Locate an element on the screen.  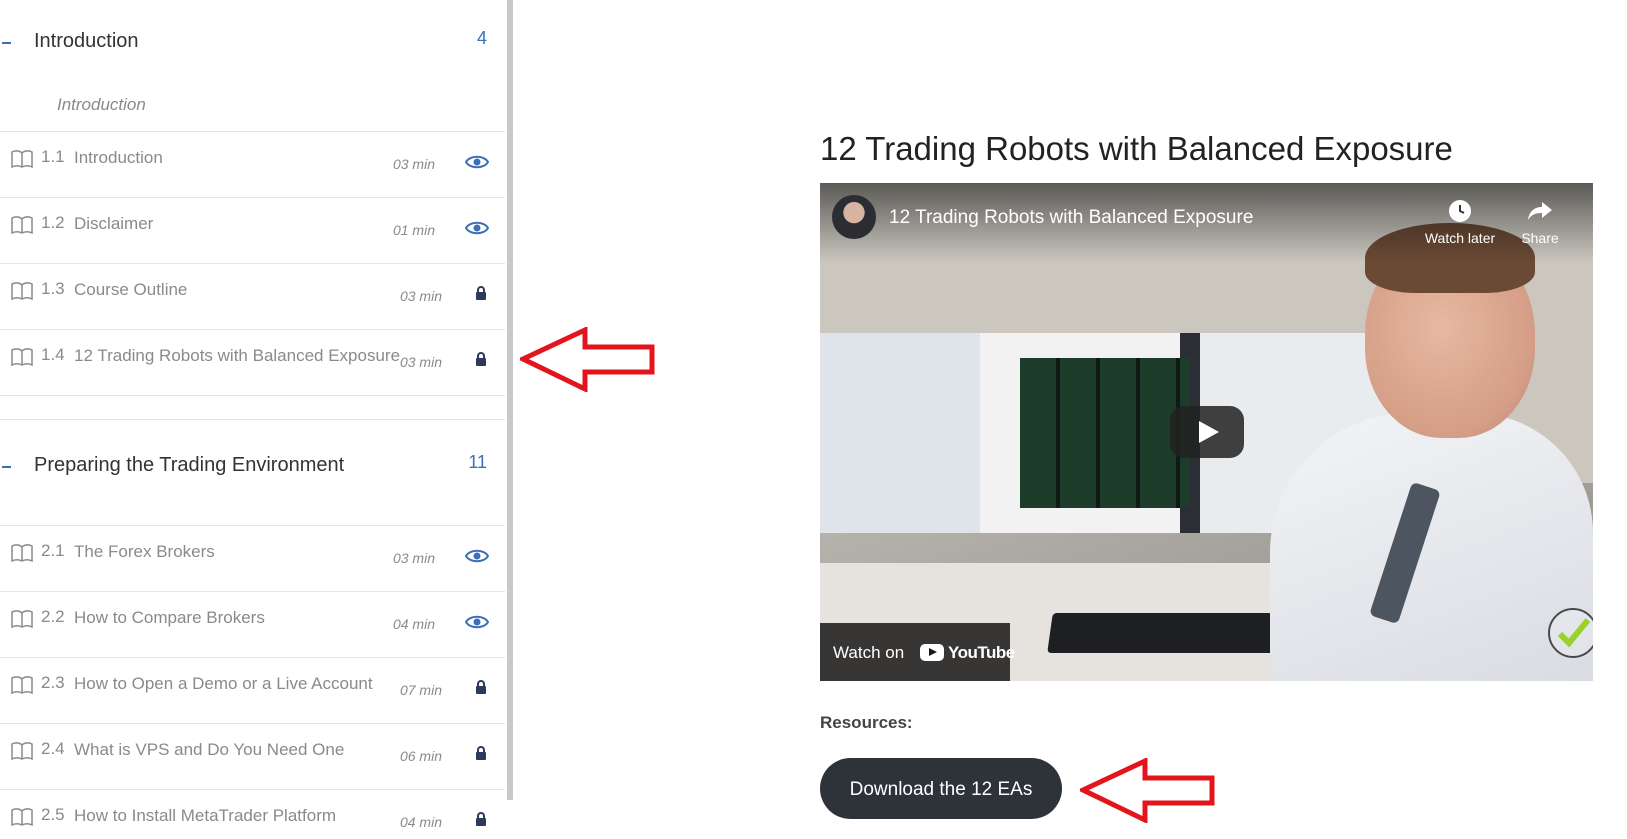
lesson-item-2-2: 2.2 How to Compare Brokers 04 min is located at coordinates (252, 624).